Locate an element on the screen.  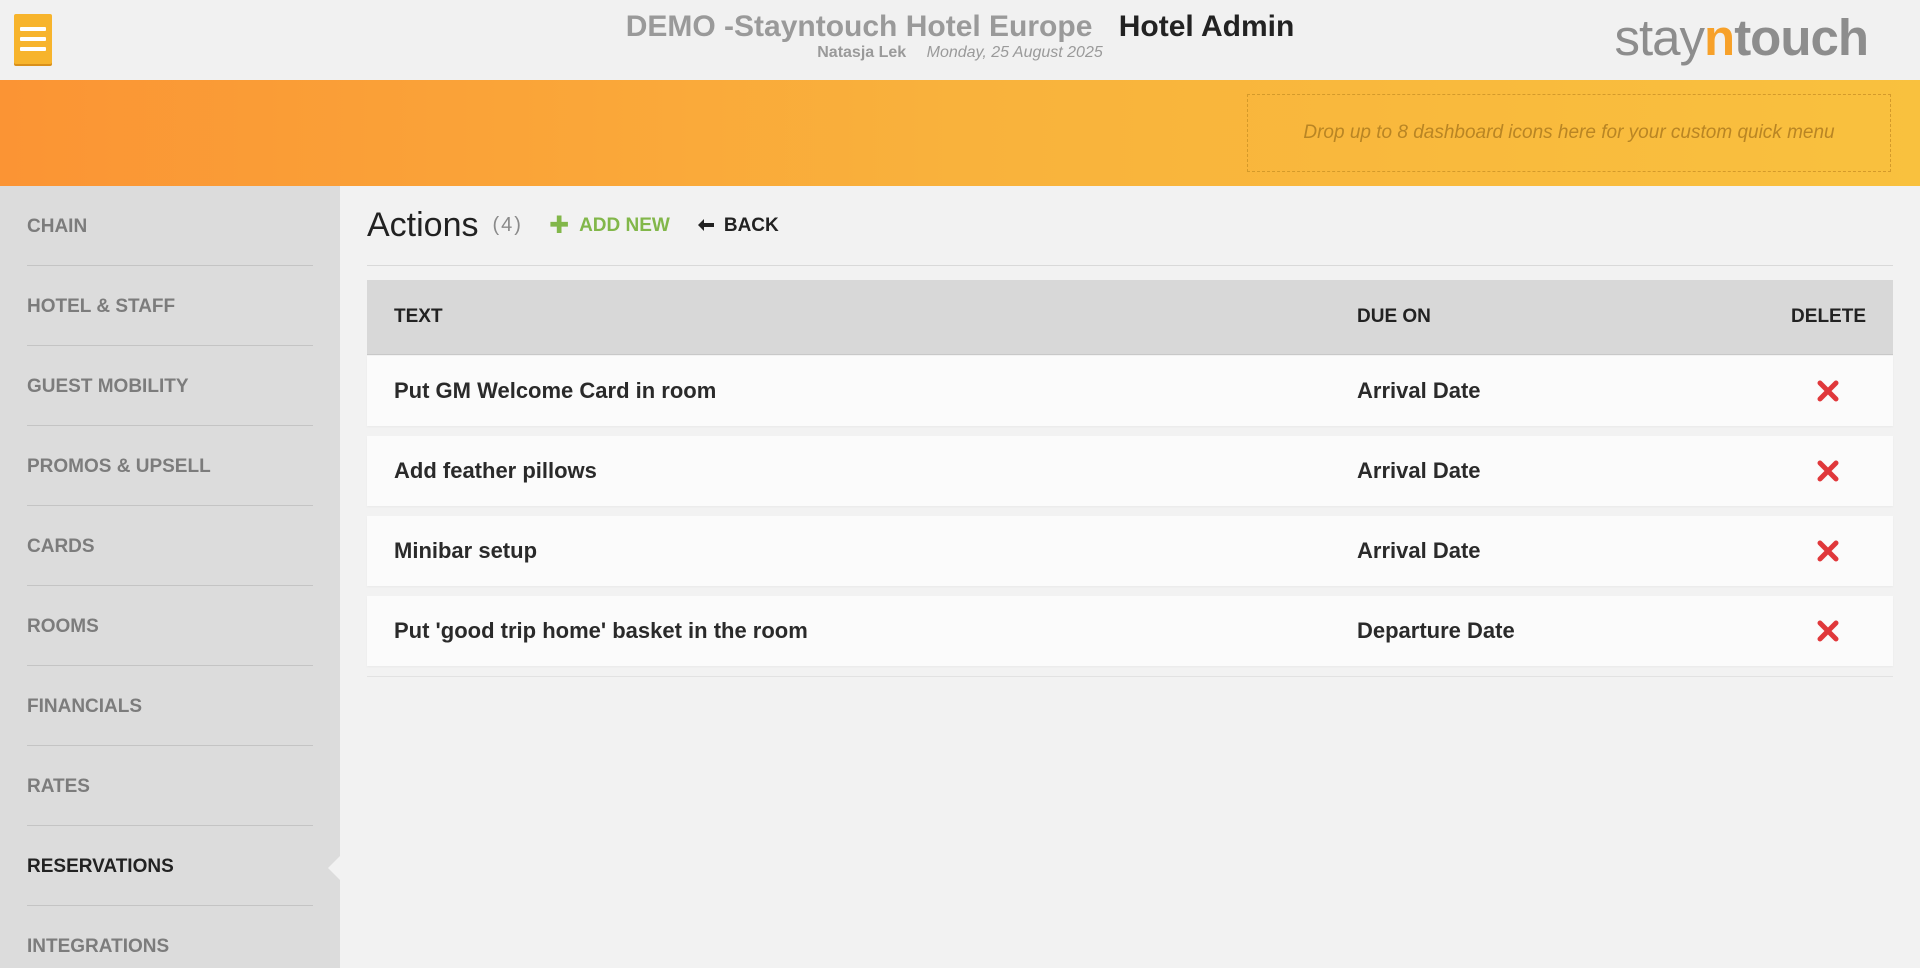
plus-icon: ✚ is located at coordinates (559, 225).